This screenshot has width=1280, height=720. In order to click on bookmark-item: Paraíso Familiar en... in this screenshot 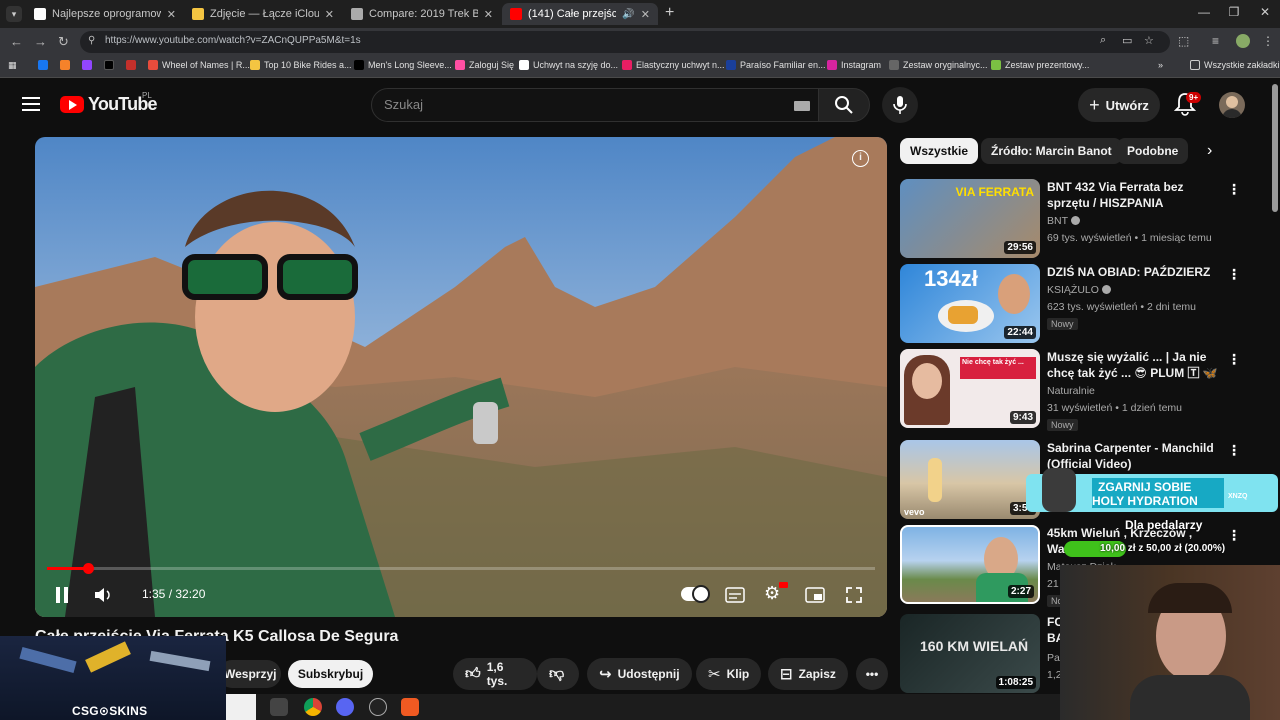, I will do `click(776, 65)`.